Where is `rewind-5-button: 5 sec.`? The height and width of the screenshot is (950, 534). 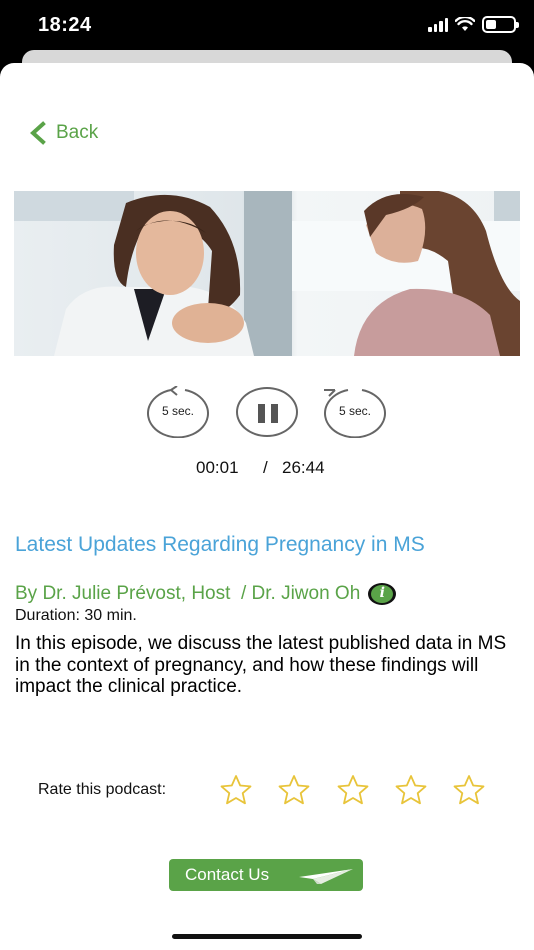
rewind-5-button: 5 sec. is located at coordinates (178, 412).